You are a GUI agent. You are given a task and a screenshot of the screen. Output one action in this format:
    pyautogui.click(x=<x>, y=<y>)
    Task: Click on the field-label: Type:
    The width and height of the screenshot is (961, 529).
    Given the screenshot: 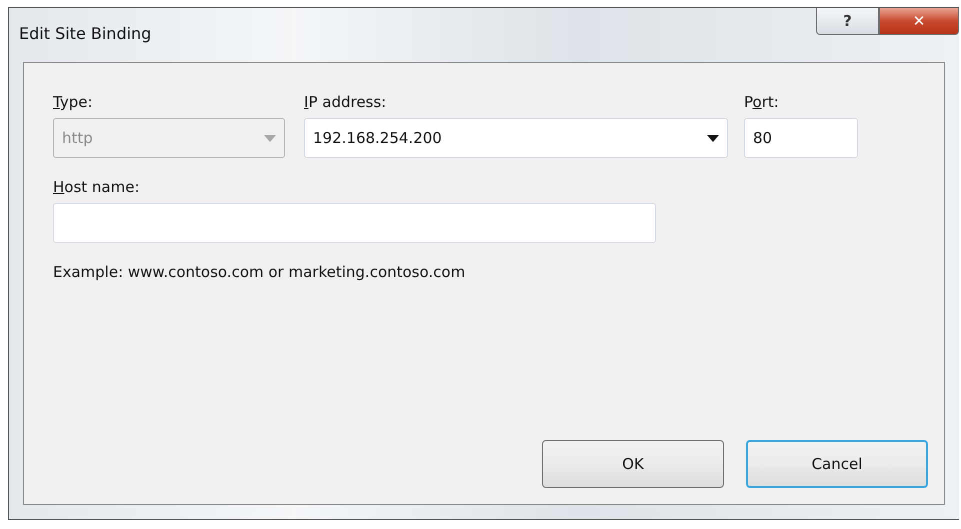 What is the action you would take?
    pyautogui.click(x=73, y=103)
    